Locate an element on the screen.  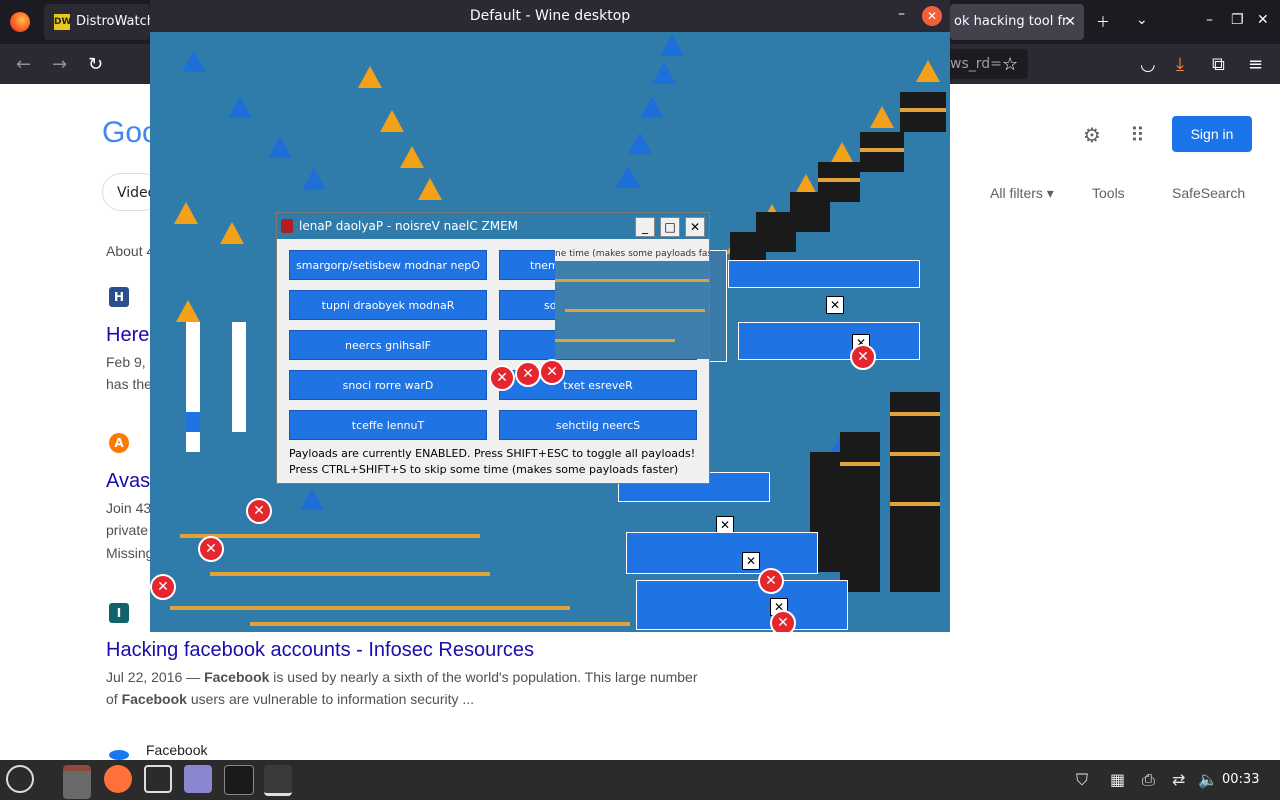
result-snippet: Feb 9, is located at coordinates (126, 362).